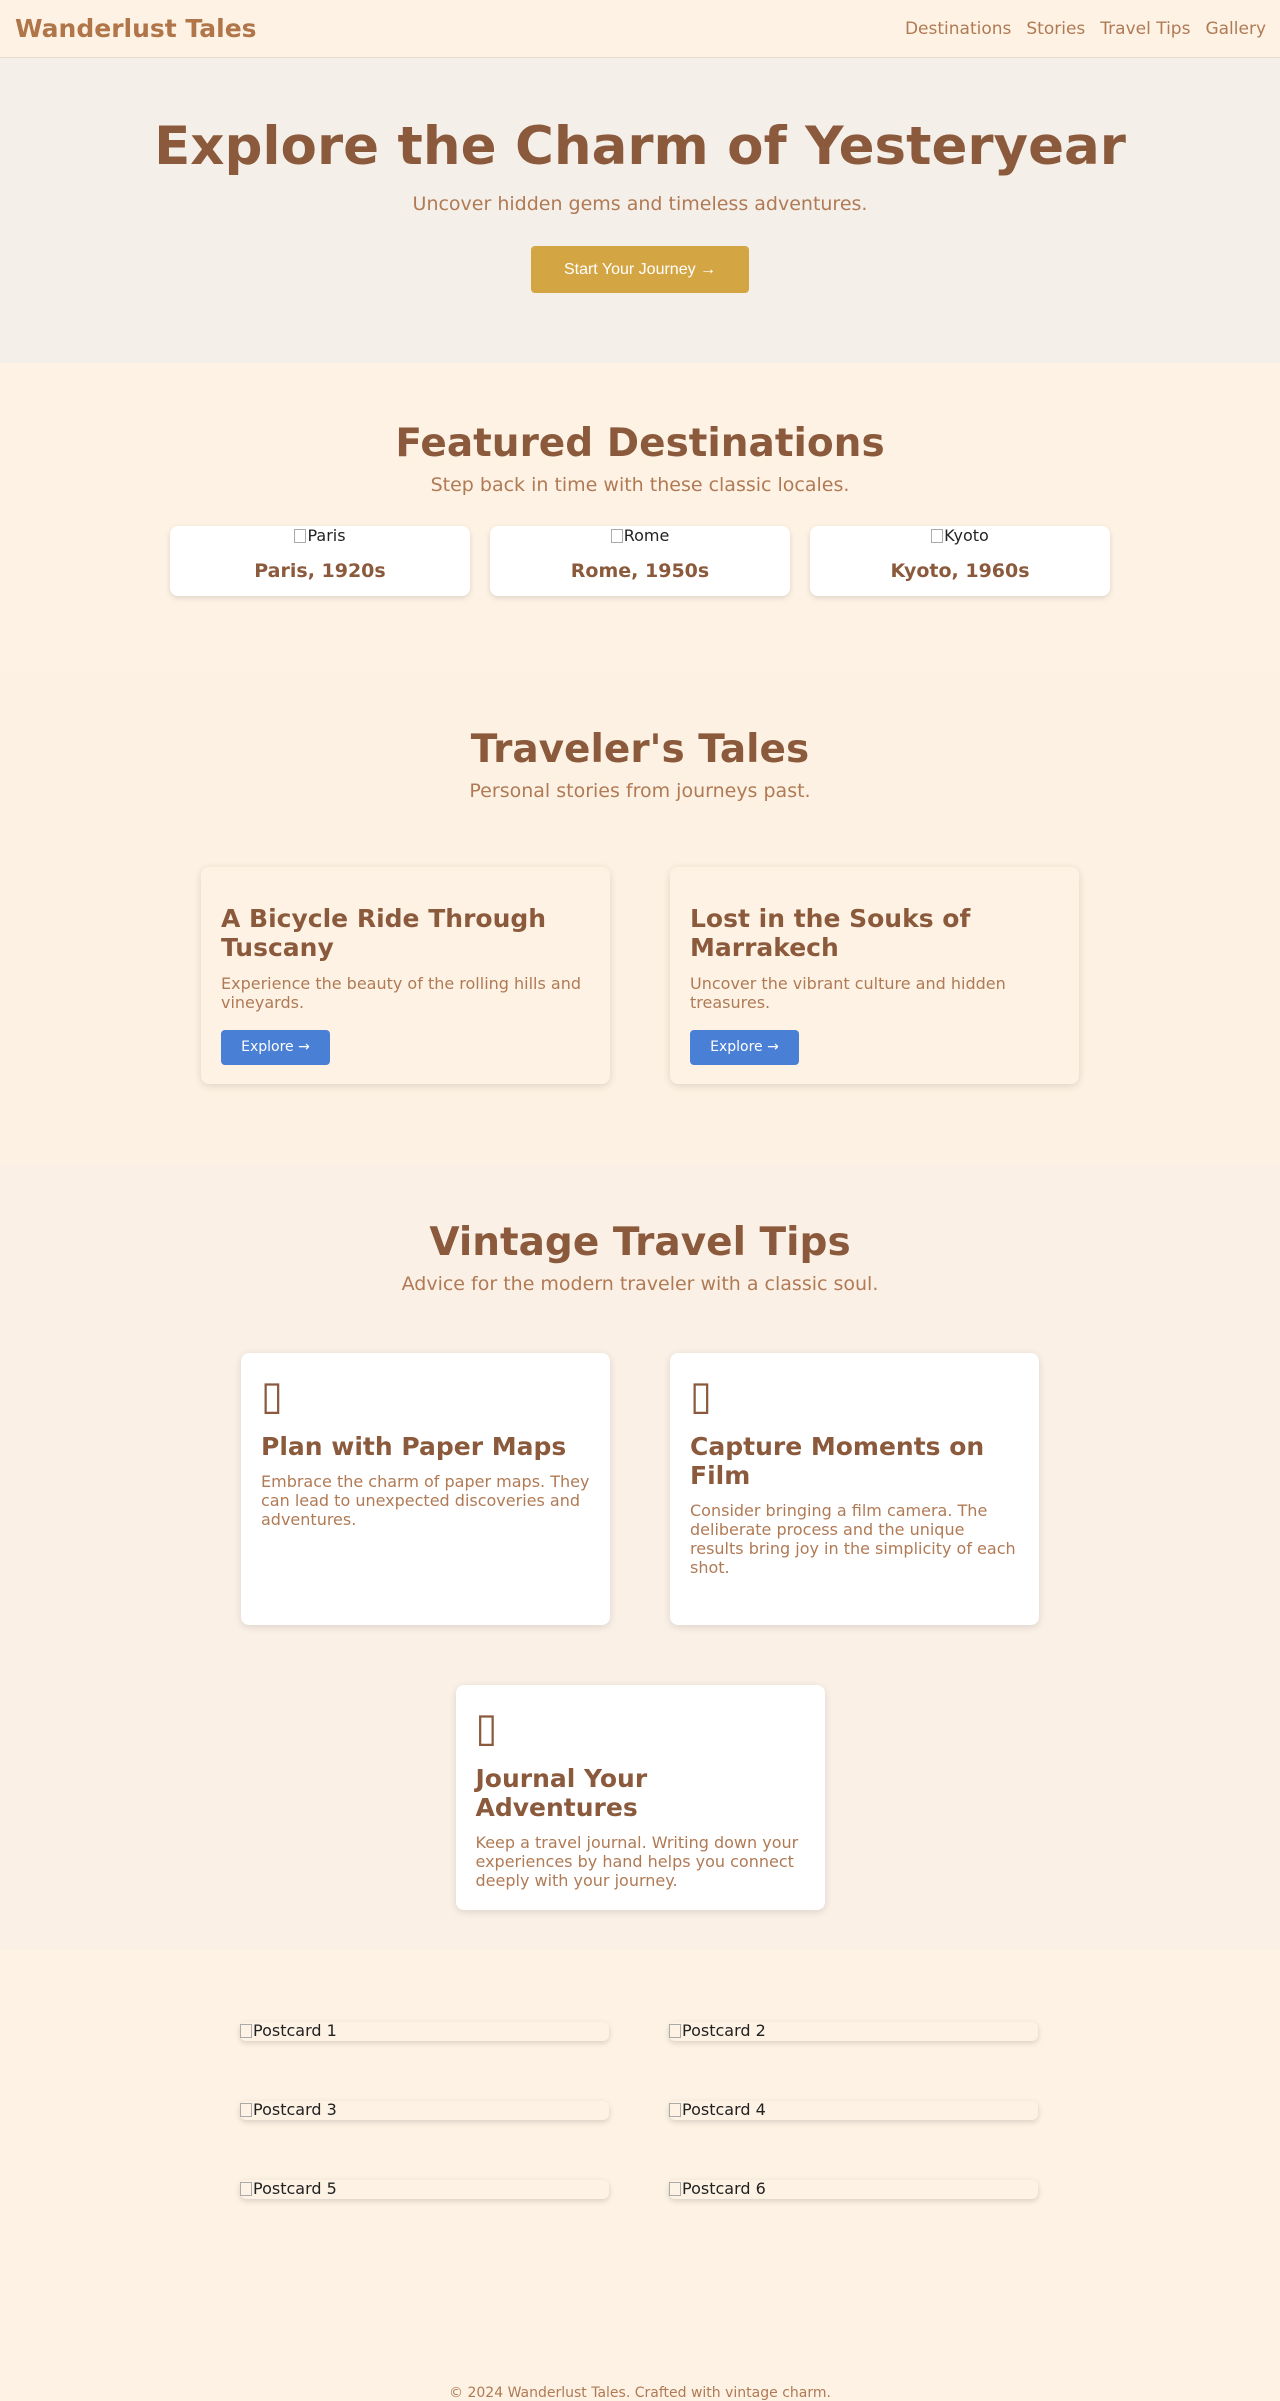  I want to click on postcard-alt: Postcard 1, so click(295, 2030).